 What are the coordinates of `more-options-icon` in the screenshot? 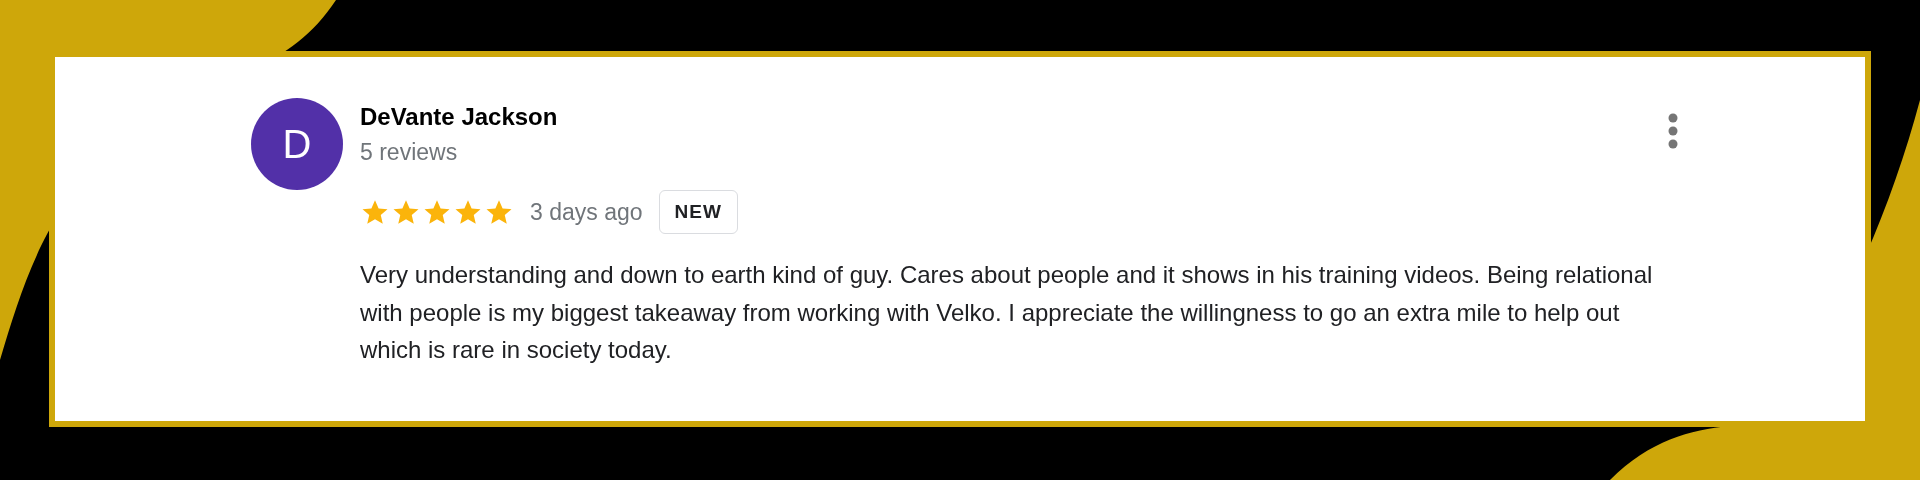 It's located at (1673, 131).